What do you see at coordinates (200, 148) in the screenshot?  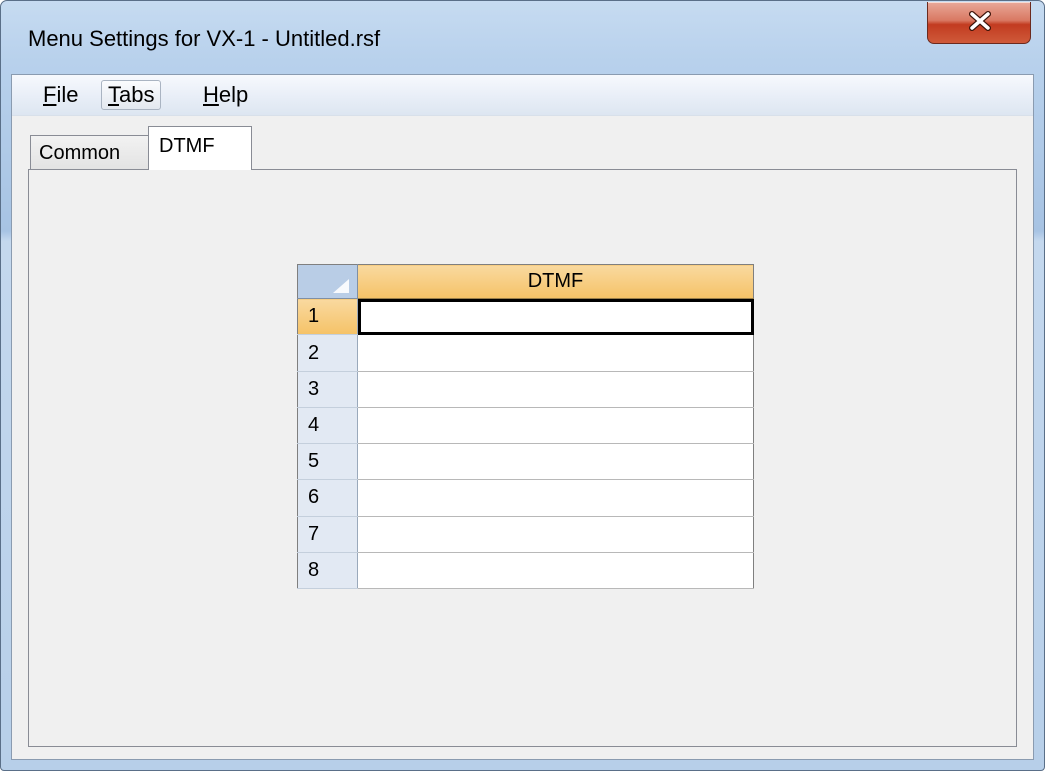 I see `tab-dtmf: DTMF` at bounding box center [200, 148].